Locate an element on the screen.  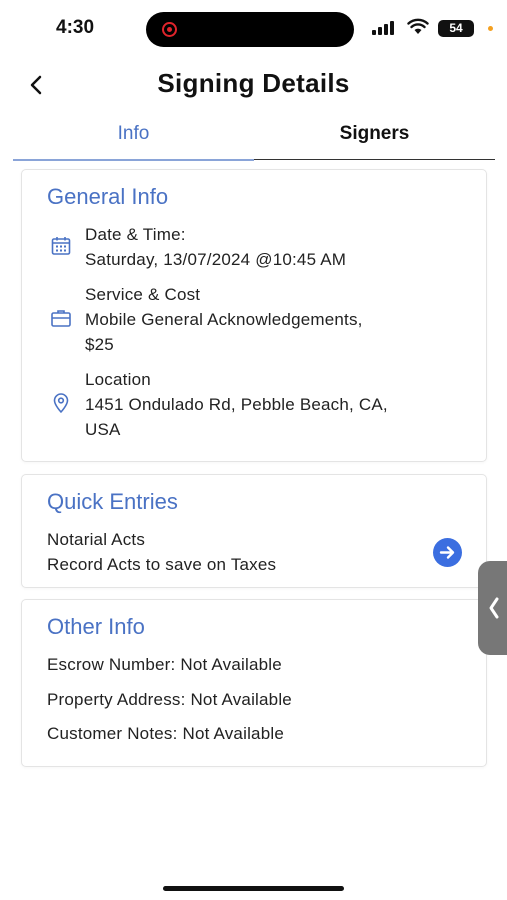
dynamic-island is located at coordinates (250, 29).